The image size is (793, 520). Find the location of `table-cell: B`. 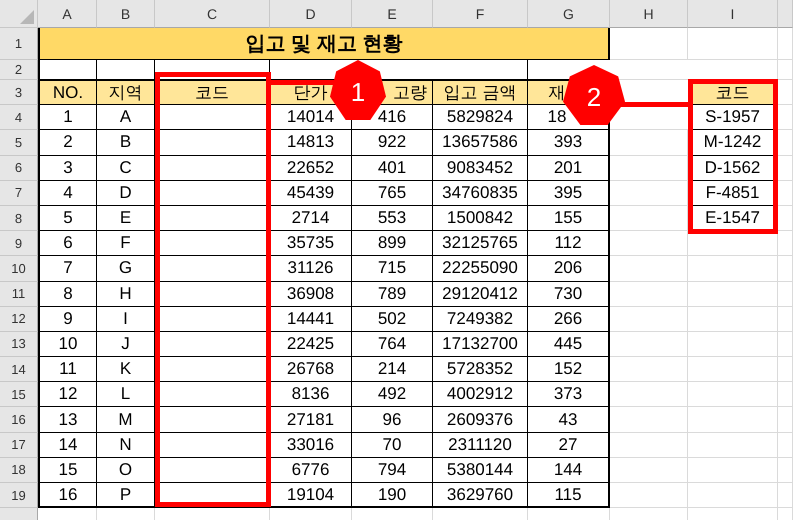

table-cell: B is located at coordinates (126, 143).